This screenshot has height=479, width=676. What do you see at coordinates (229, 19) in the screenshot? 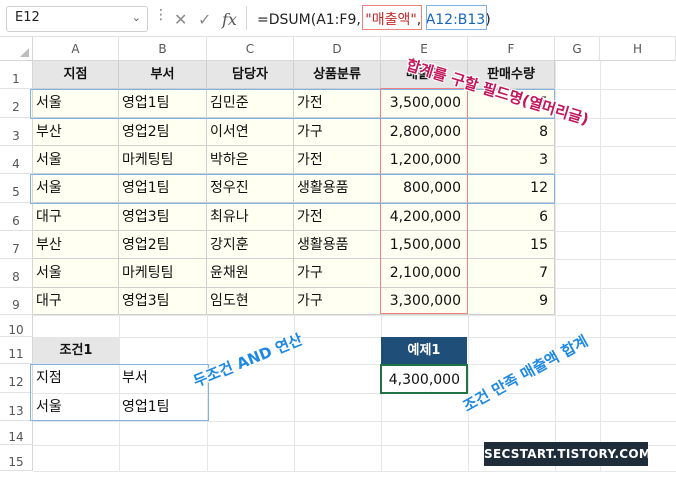
I see `insert-function-icon: fx` at bounding box center [229, 19].